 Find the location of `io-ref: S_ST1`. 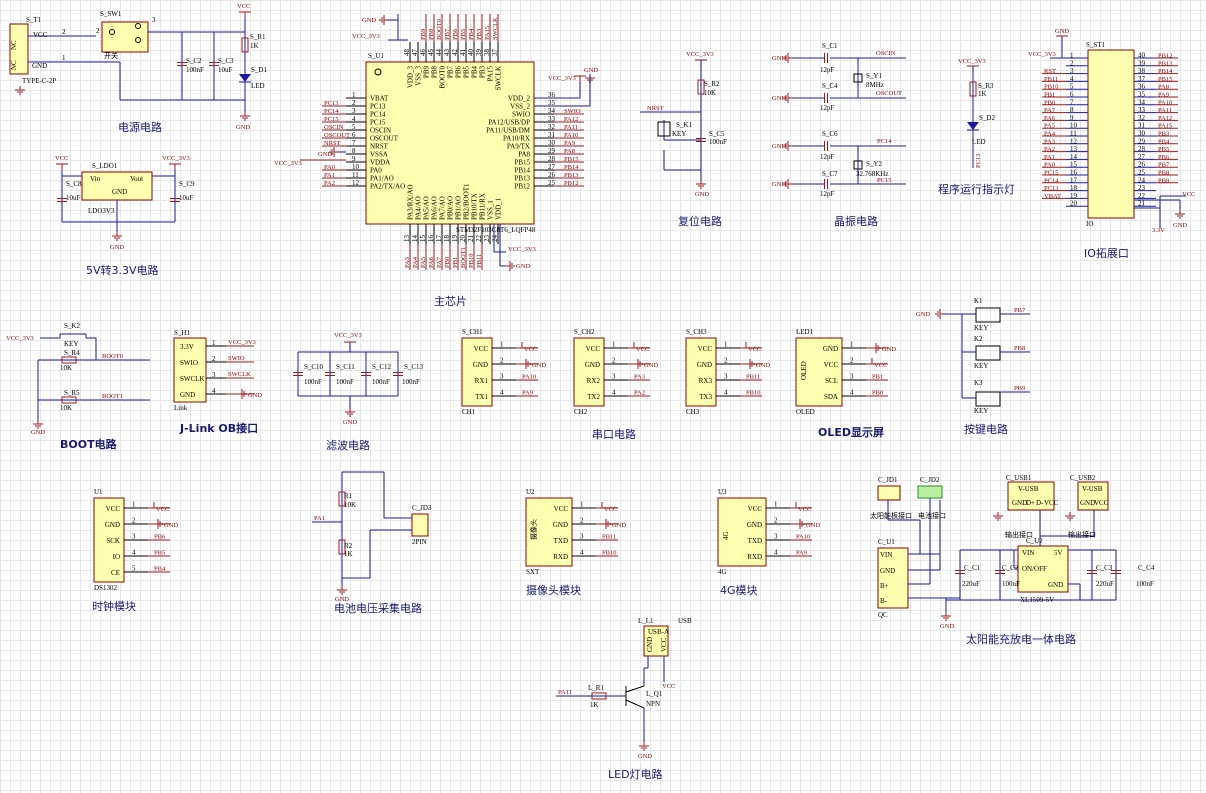

io-ref: S_ST1 is located at coordinates (1096, 45).